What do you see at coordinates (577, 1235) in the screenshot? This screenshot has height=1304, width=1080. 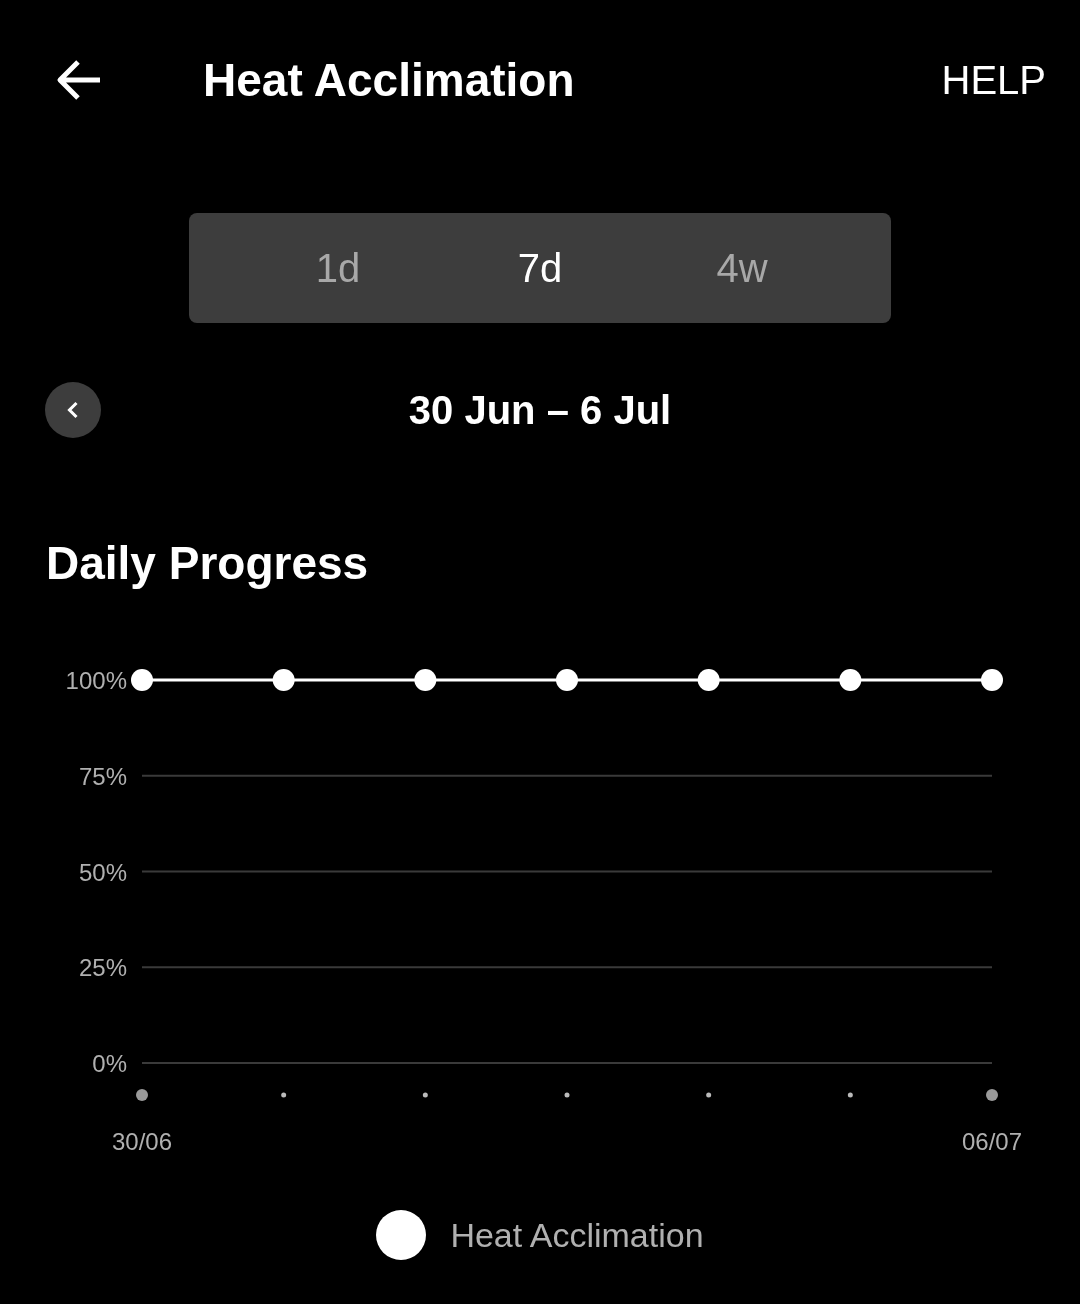 I see `legend-label: Heat Acclimation` at bounding box center [577, 1235].